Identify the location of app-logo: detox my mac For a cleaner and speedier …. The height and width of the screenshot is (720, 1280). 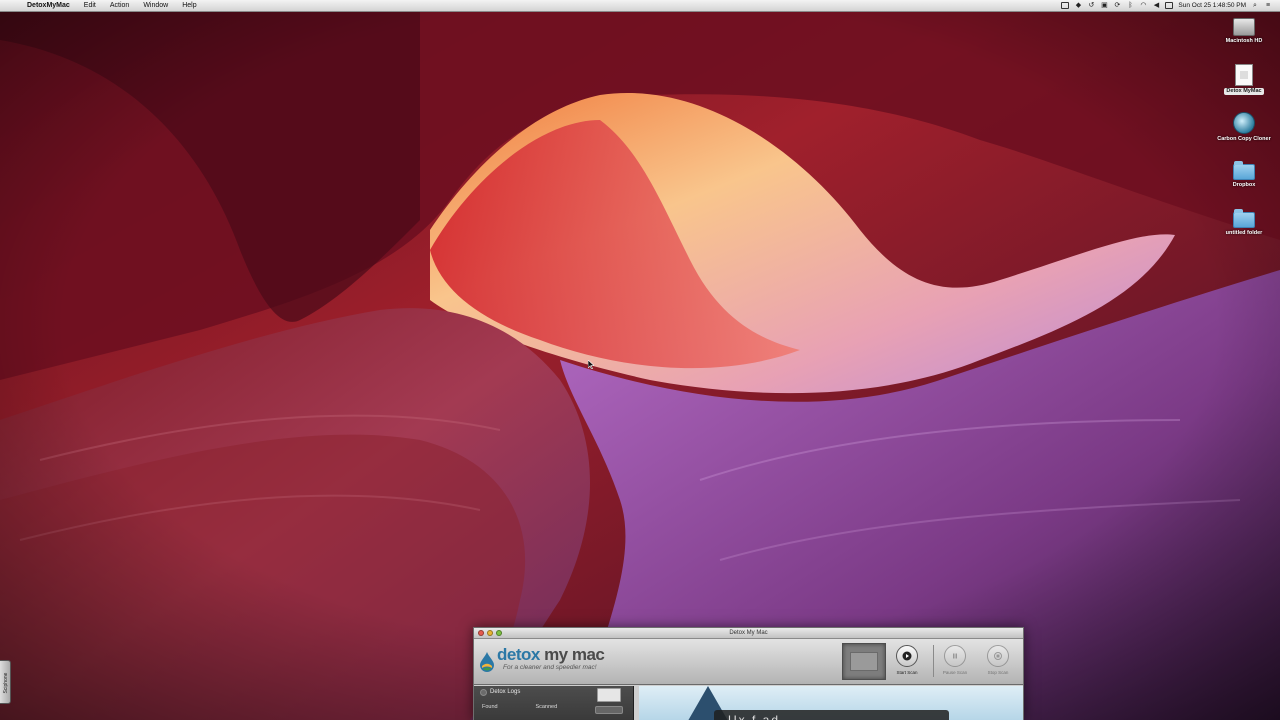
(542, 658).